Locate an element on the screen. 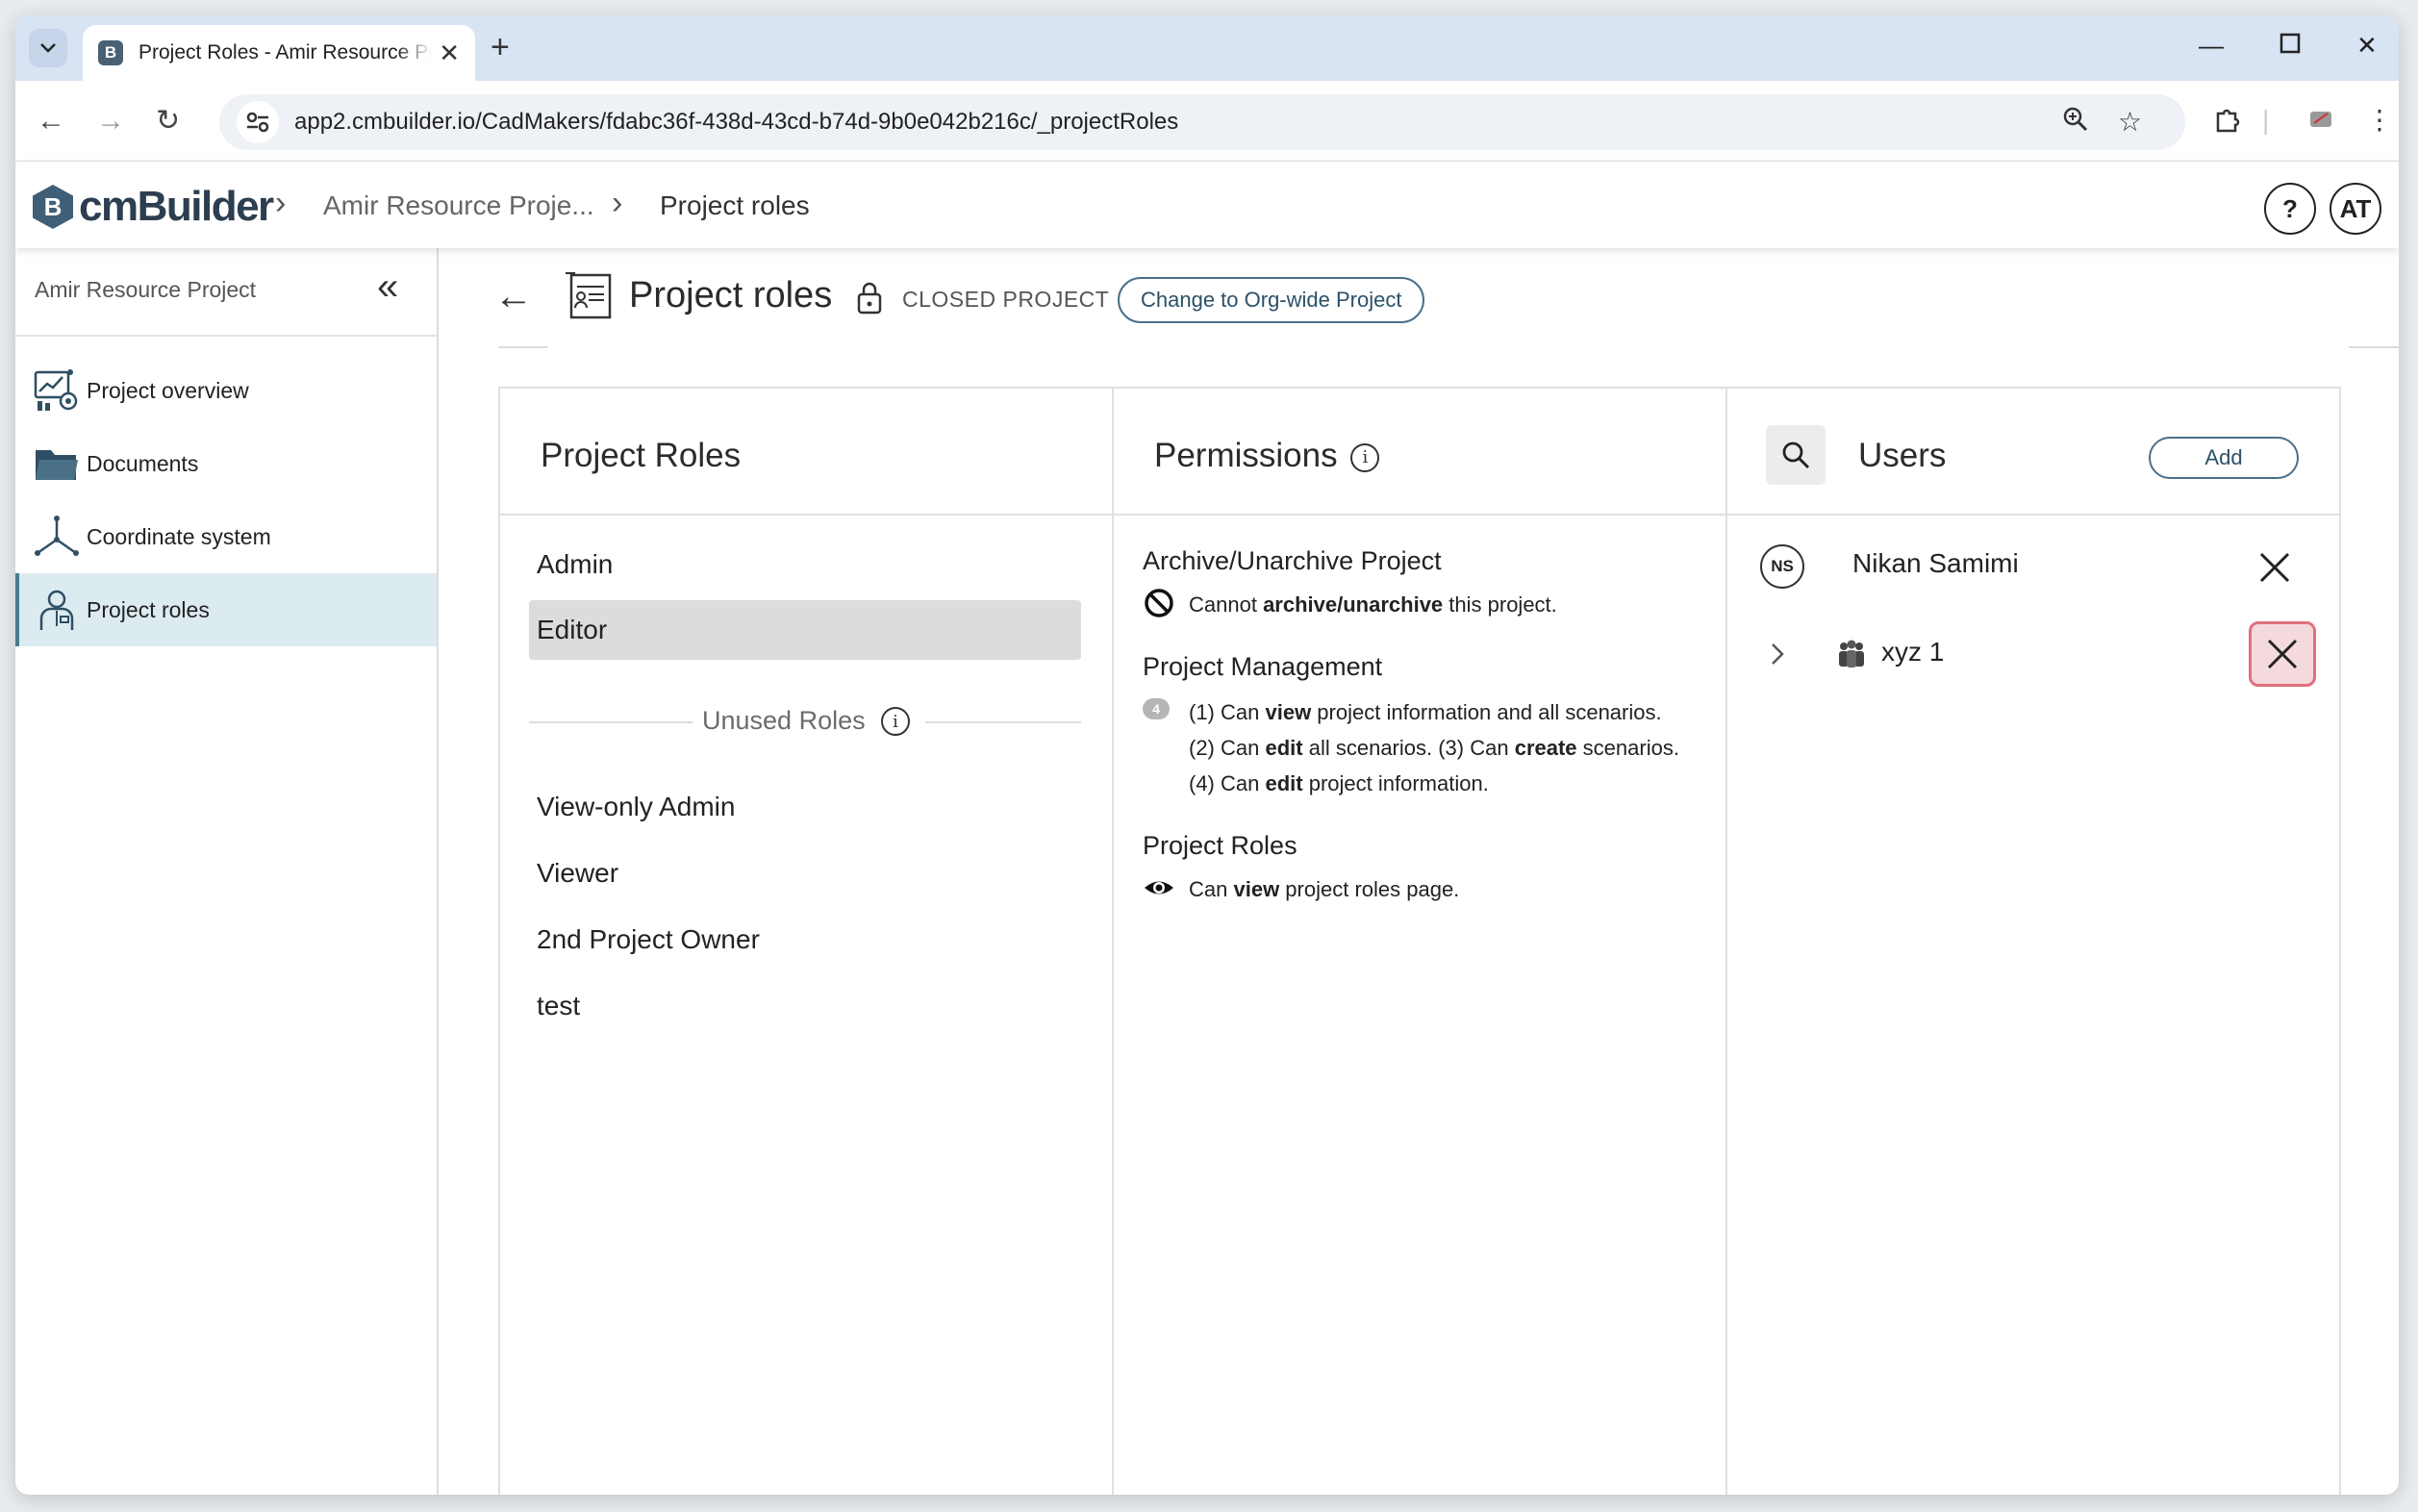 This screenshot has height=1512, width=2418. logo-mark-icon: B is located at coordinates (53, 207).